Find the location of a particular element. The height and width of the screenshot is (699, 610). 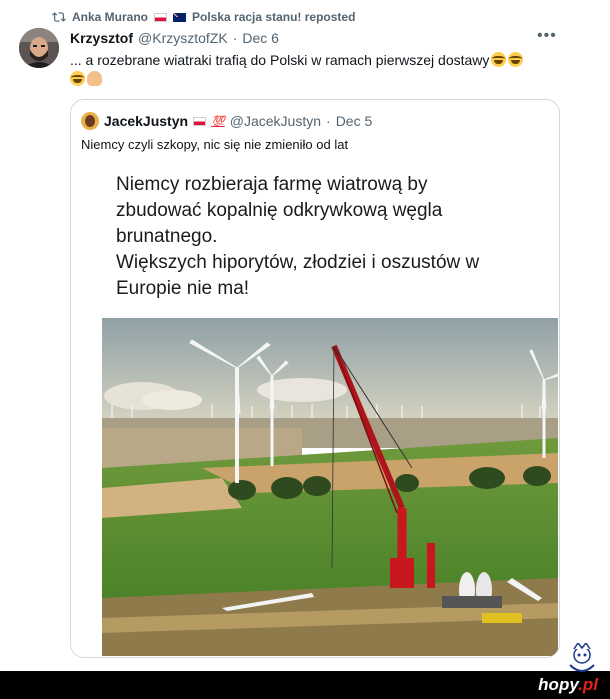

post-date: Dec 6 is located at coordinates (260, 38).